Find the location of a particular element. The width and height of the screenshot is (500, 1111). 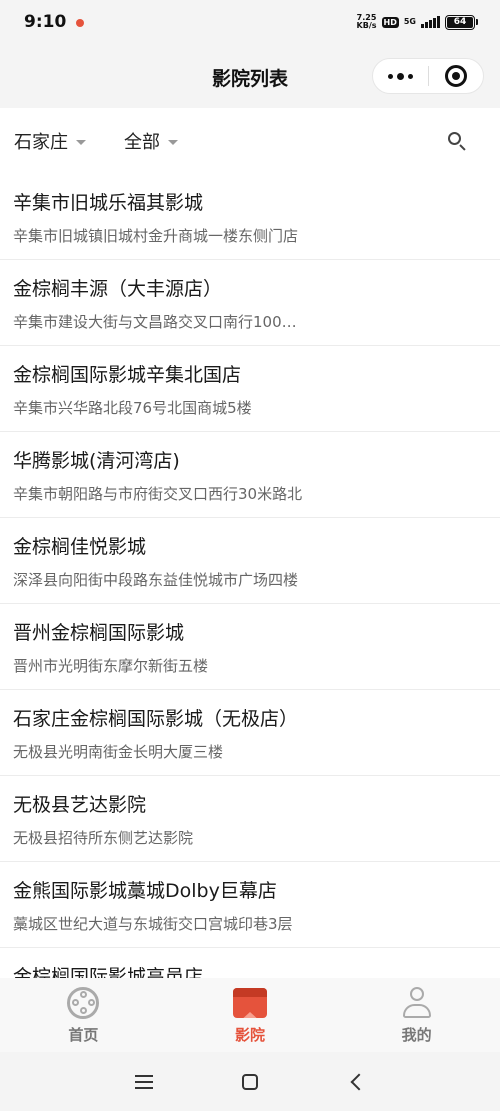

cinema-list-item: 金棕榈佳悦影城 深泽县向阳街中段路东益佳悦城市广场四楼 is located at coordinates (250, 561).